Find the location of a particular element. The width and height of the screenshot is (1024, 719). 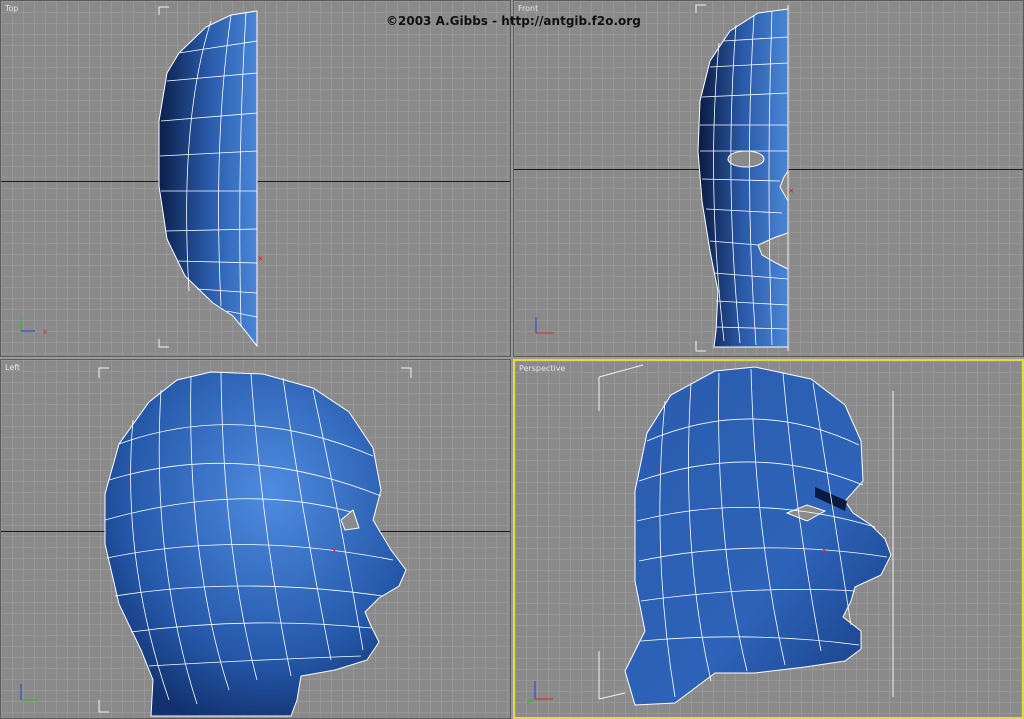

axis-gizmo-icon: x is located at coordinates (33, 326).